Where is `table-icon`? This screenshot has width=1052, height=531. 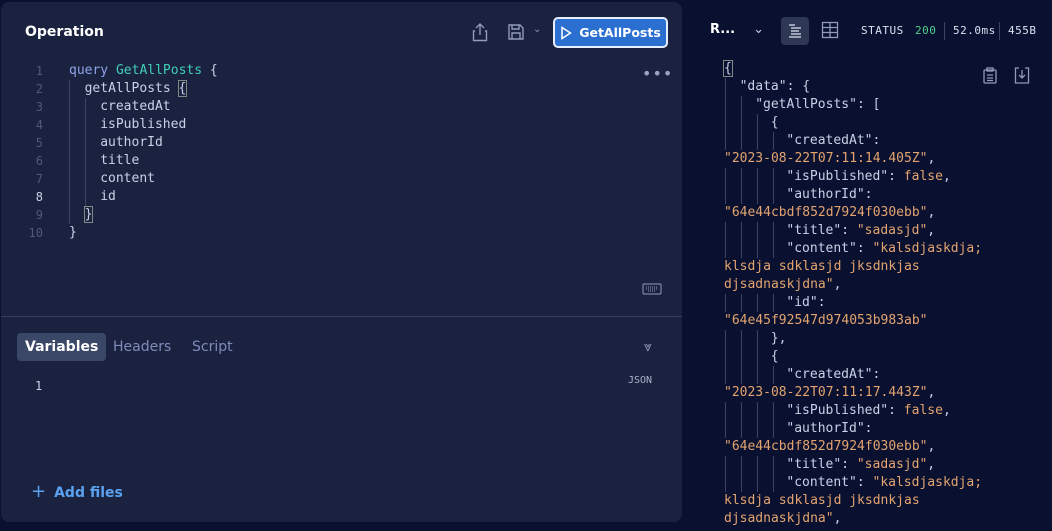 table-icon is located at coordinates (830, 30).